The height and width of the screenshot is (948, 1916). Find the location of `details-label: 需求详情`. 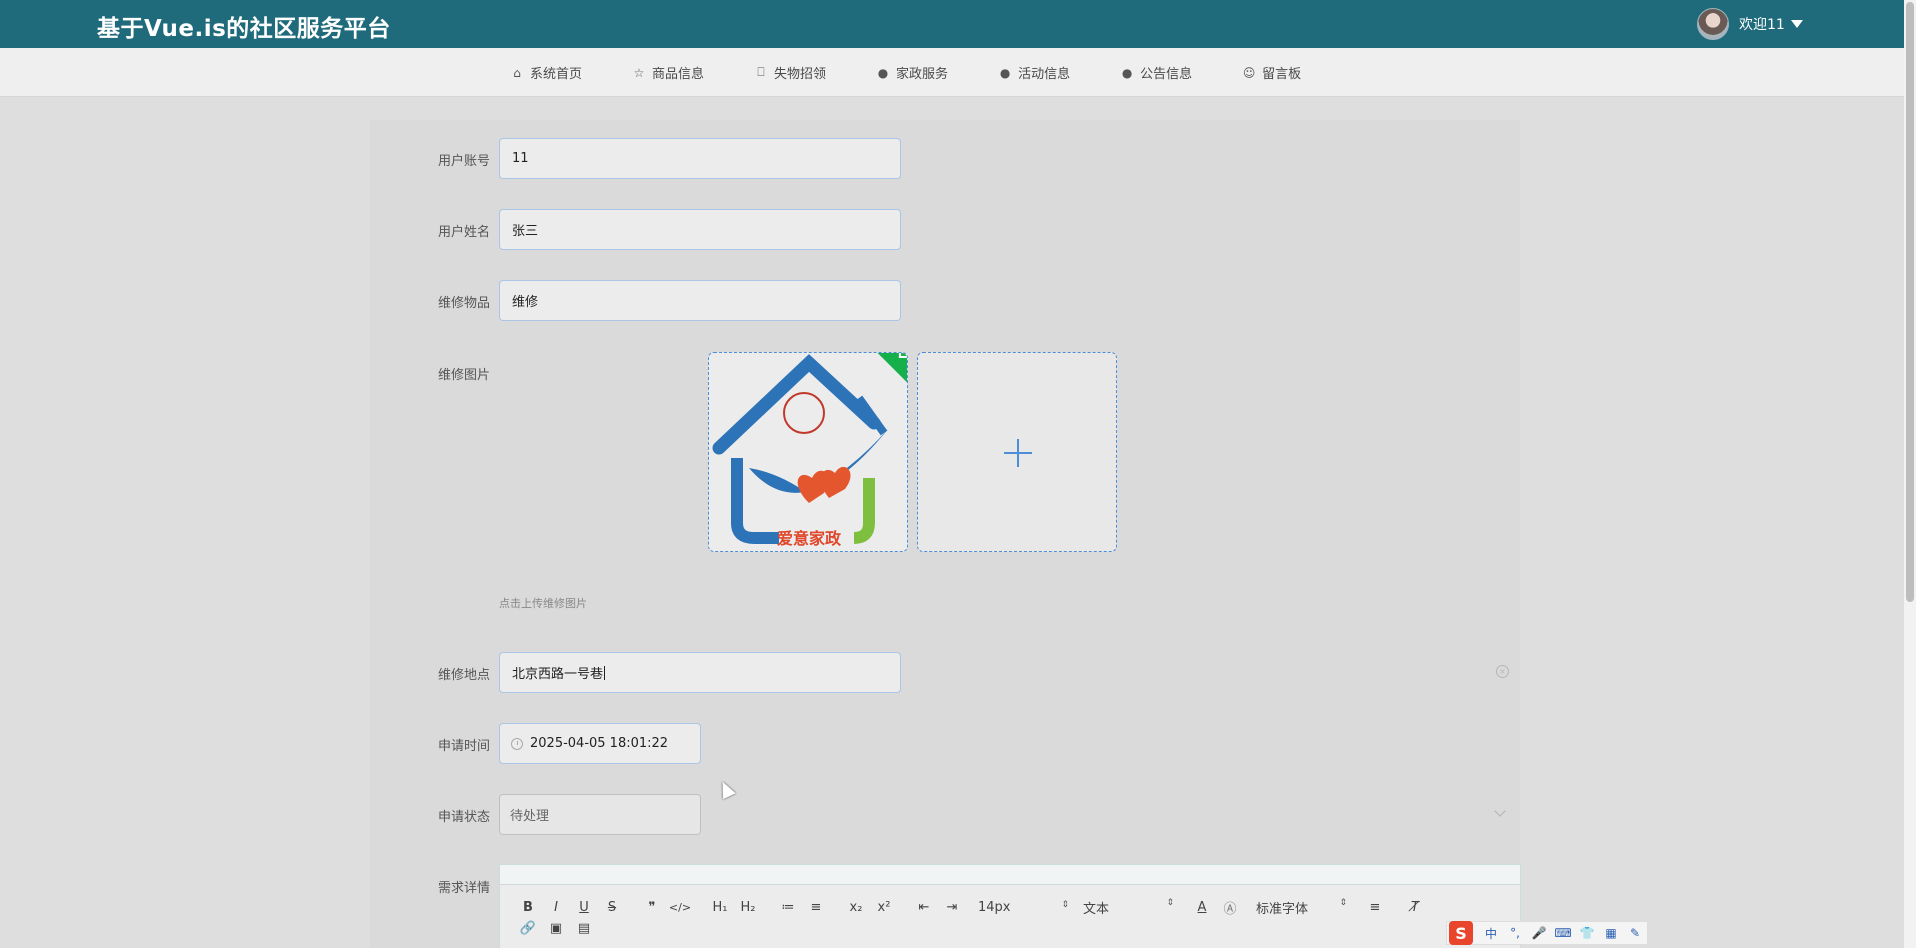

details-label: 需求详情 is located at coordinates (463, 888).